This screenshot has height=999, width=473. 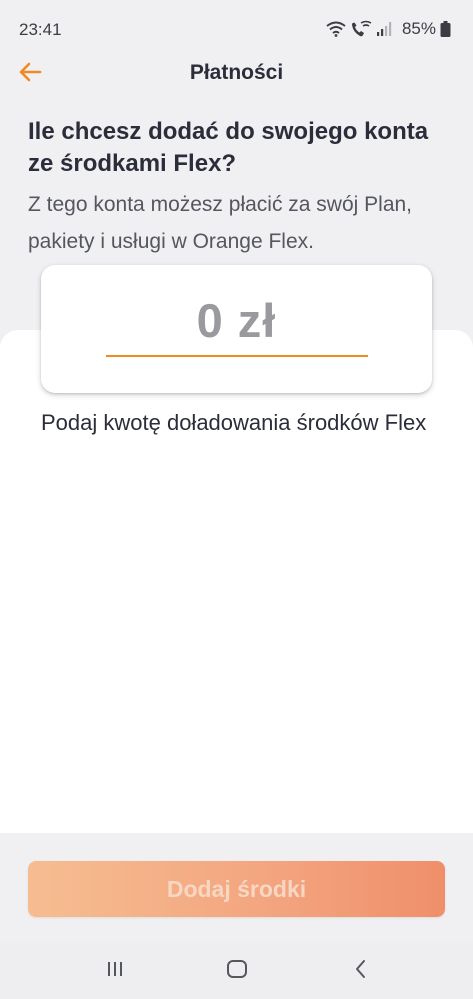 What do you see at coordinates (236, 72) in the screenshot?
I see `page-title: Płatności` at bounding box center [236, 72].